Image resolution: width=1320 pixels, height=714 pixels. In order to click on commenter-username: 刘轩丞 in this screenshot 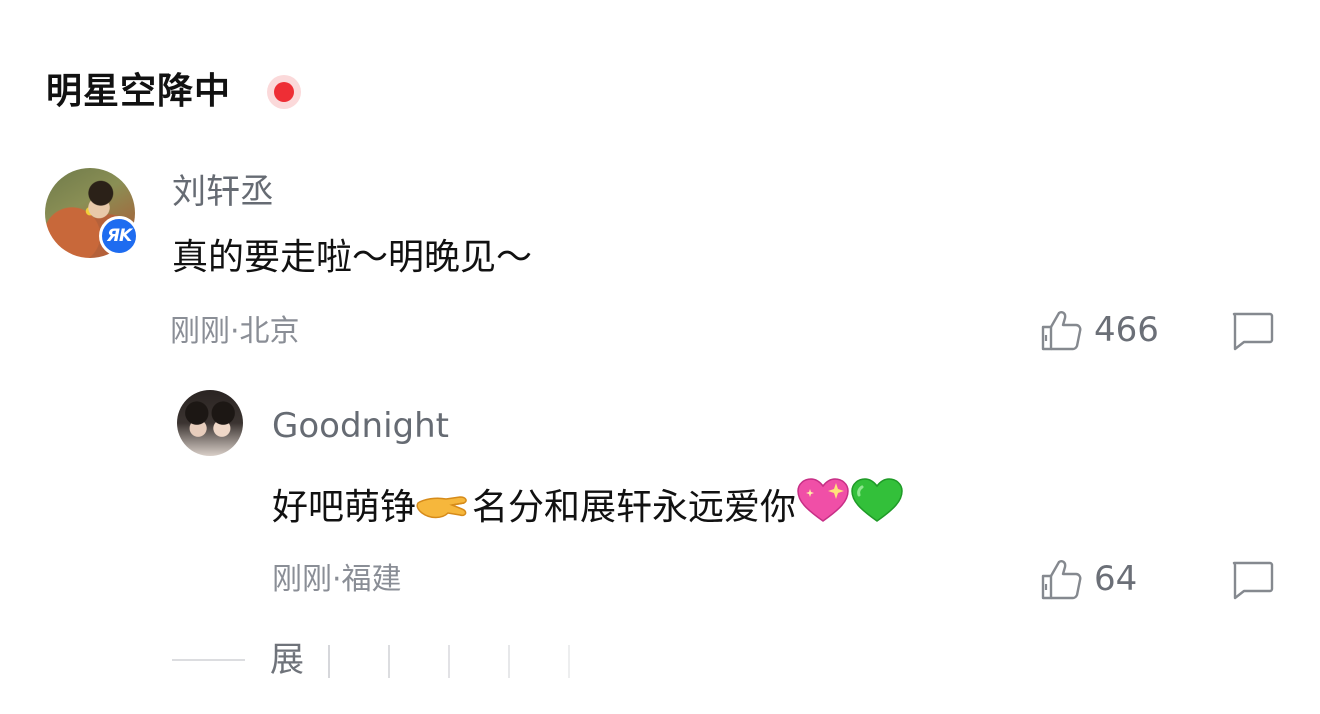, I will do `click(223, 192)`.